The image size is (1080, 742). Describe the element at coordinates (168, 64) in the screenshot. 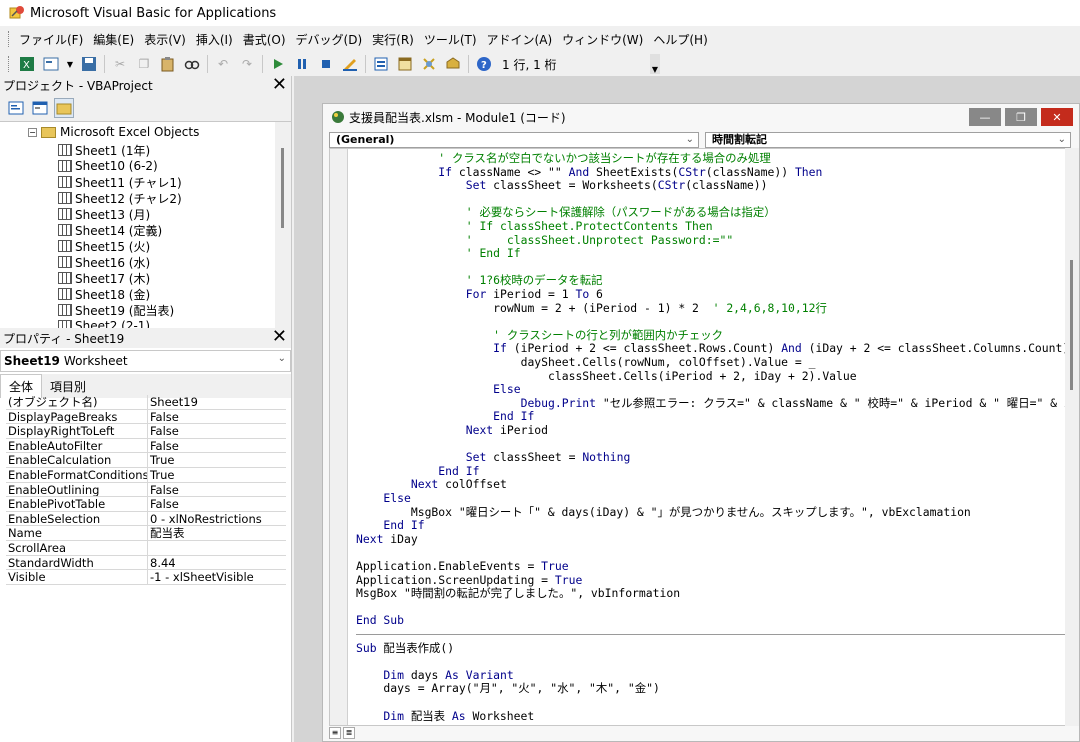

I see `paste-icon` at that location.